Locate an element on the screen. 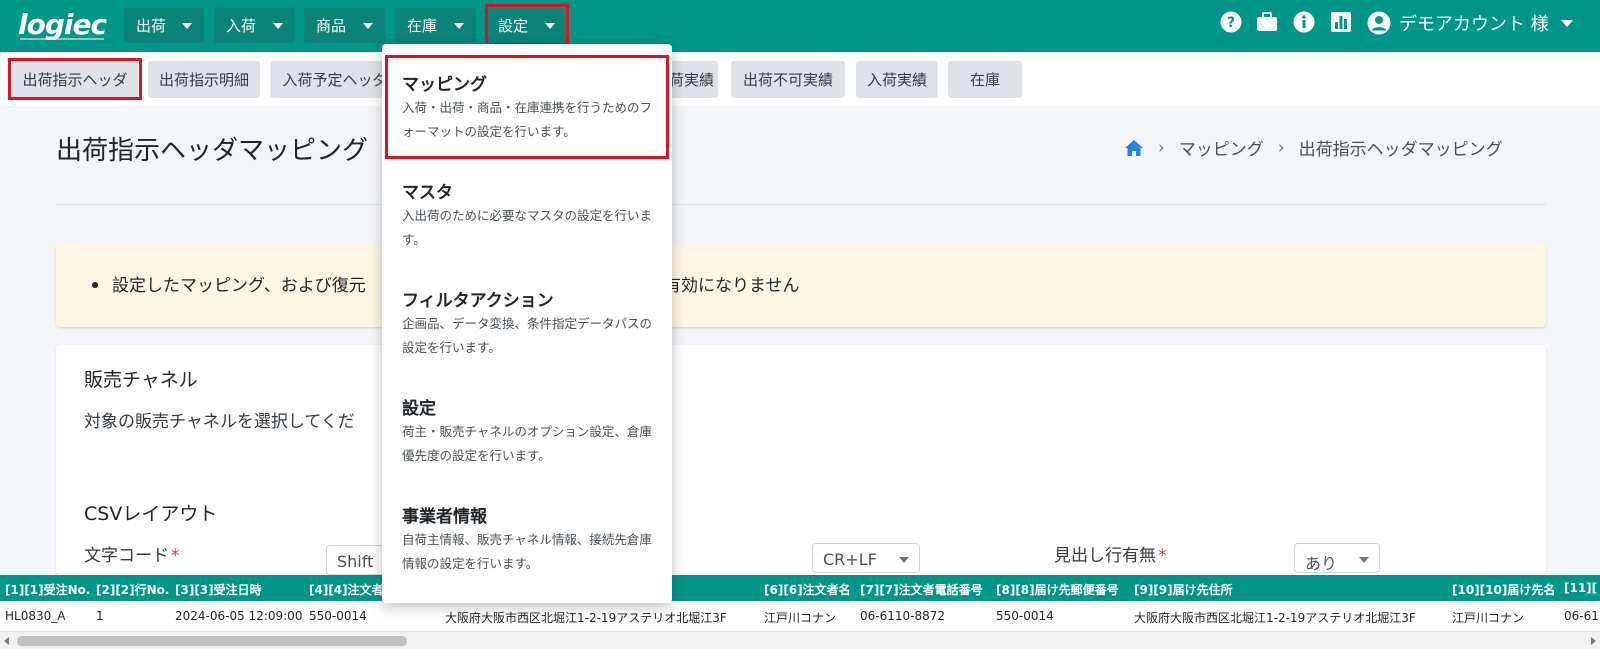  table-cell: 2024-06-05 12:09:00 is located at coordinates (239, 616).